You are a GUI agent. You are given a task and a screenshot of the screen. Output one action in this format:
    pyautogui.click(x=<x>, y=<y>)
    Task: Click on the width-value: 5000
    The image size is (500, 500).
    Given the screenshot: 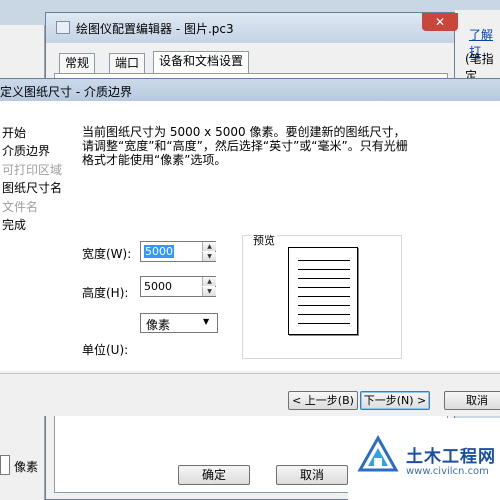 What is the action you would take?
    pyautogui.click(x=159, y=251)
    